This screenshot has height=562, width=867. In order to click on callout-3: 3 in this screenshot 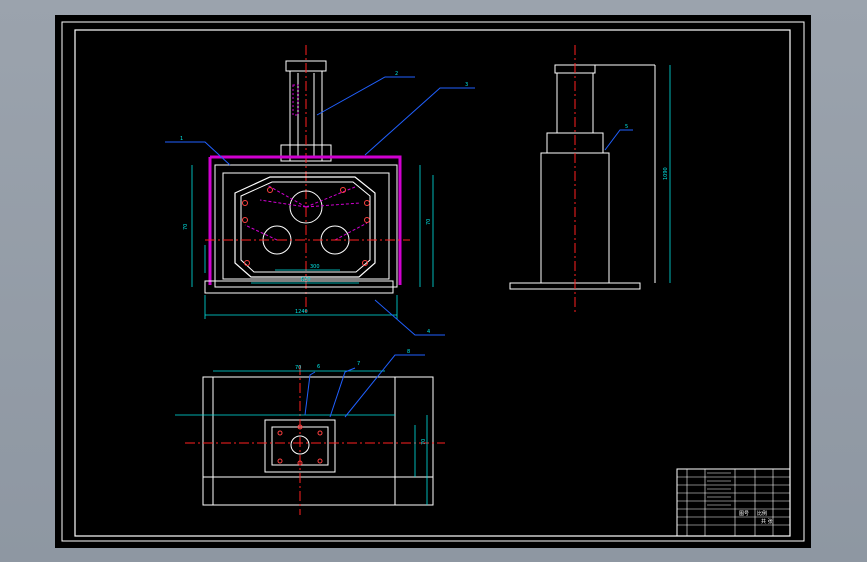, I will do `click(466, 85)`.